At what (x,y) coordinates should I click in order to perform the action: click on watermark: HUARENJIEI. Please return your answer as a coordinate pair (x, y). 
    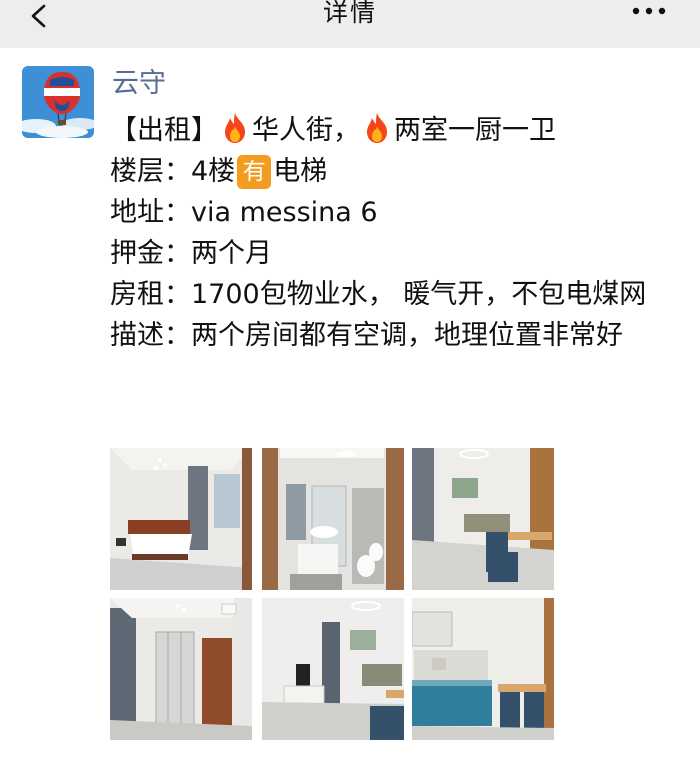
    Looking at the image, I should click on (625, 744).